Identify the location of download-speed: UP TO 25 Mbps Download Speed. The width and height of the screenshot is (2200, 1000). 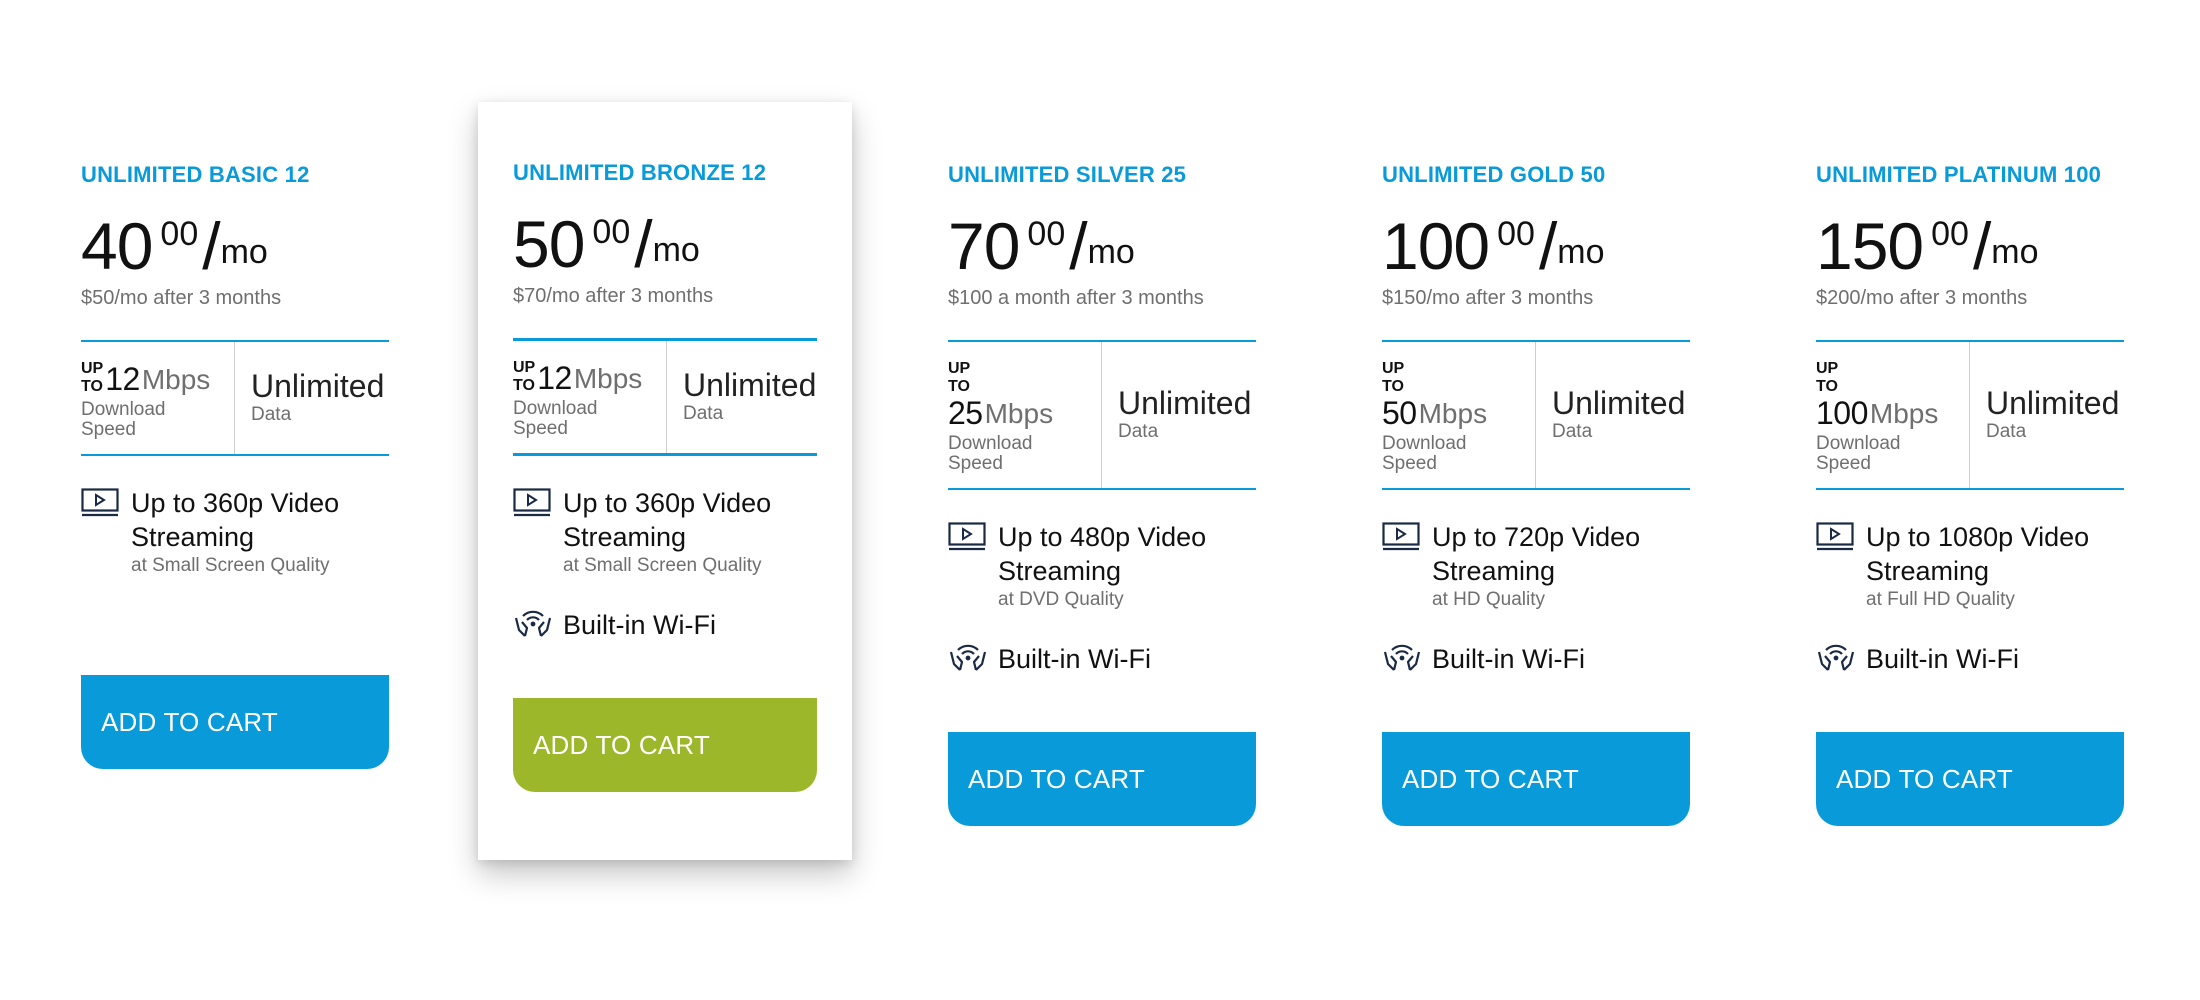
(1025, 415).